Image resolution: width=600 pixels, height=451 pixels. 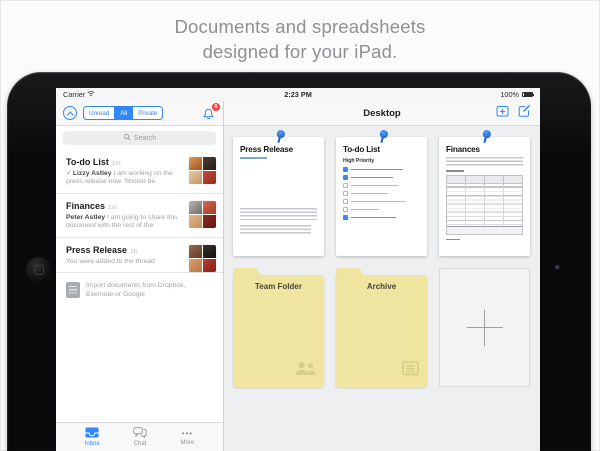 I want to click on byline-placeholder, so click(x=253, y=158).